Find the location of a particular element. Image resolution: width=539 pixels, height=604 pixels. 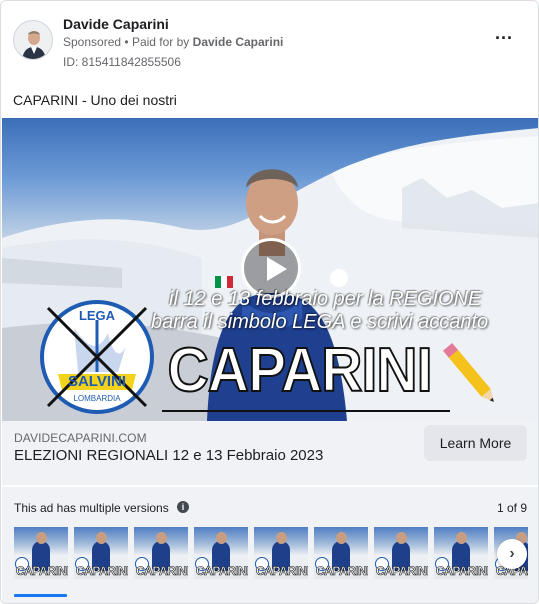

chevron-right-icon: › is located at coordinates (512, 553).